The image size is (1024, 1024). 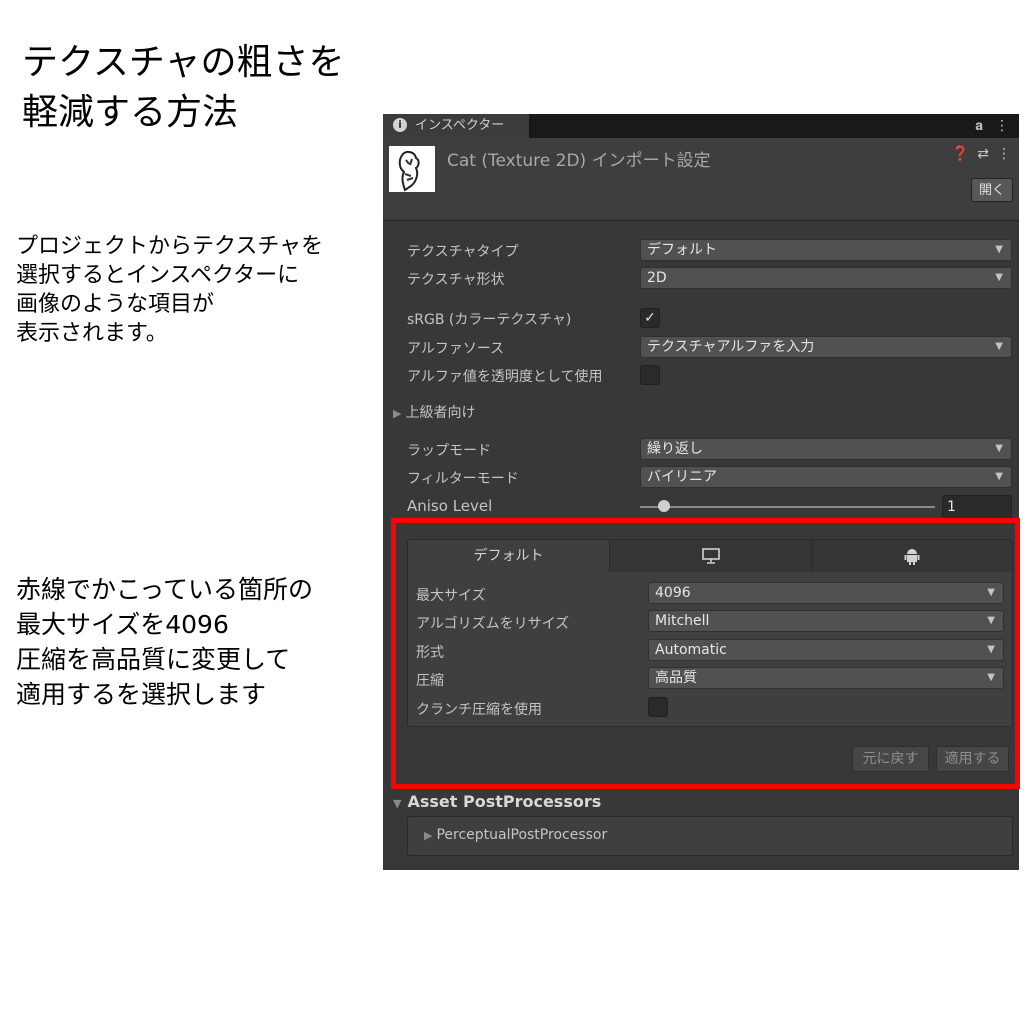 What do you see at coordinates (170, 246) in the screenshot?
I see `desc-line: プロジェクトからテクスチャを` at bounding box center [170, 246].